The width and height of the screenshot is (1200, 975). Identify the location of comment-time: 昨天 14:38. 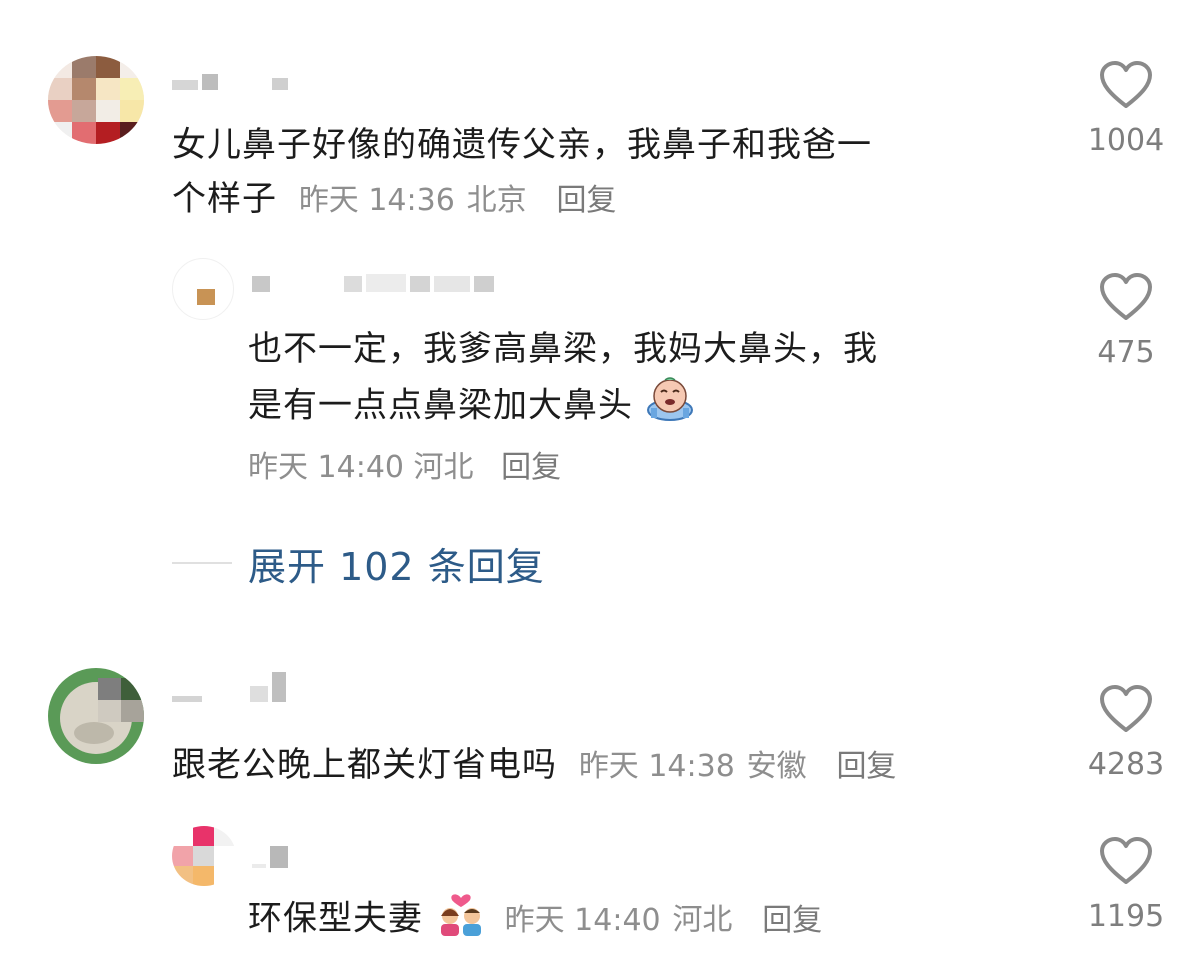
(656, 766).